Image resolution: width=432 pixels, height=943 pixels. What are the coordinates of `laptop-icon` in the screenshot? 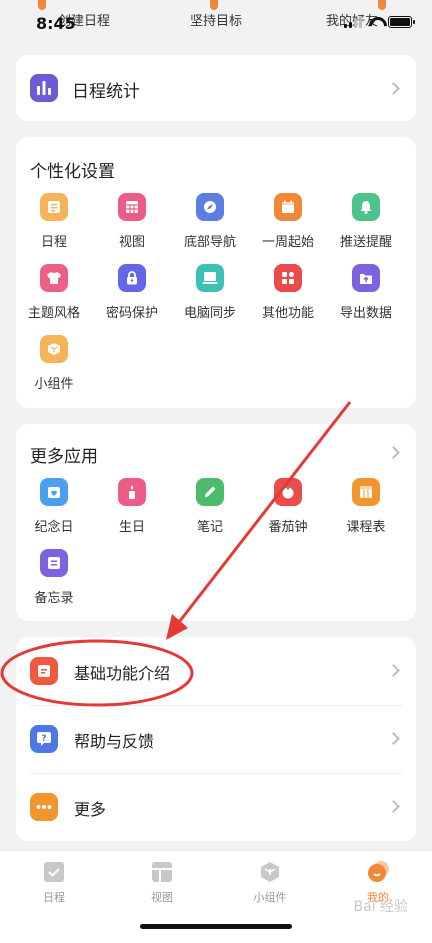 It's located at (210, 278).